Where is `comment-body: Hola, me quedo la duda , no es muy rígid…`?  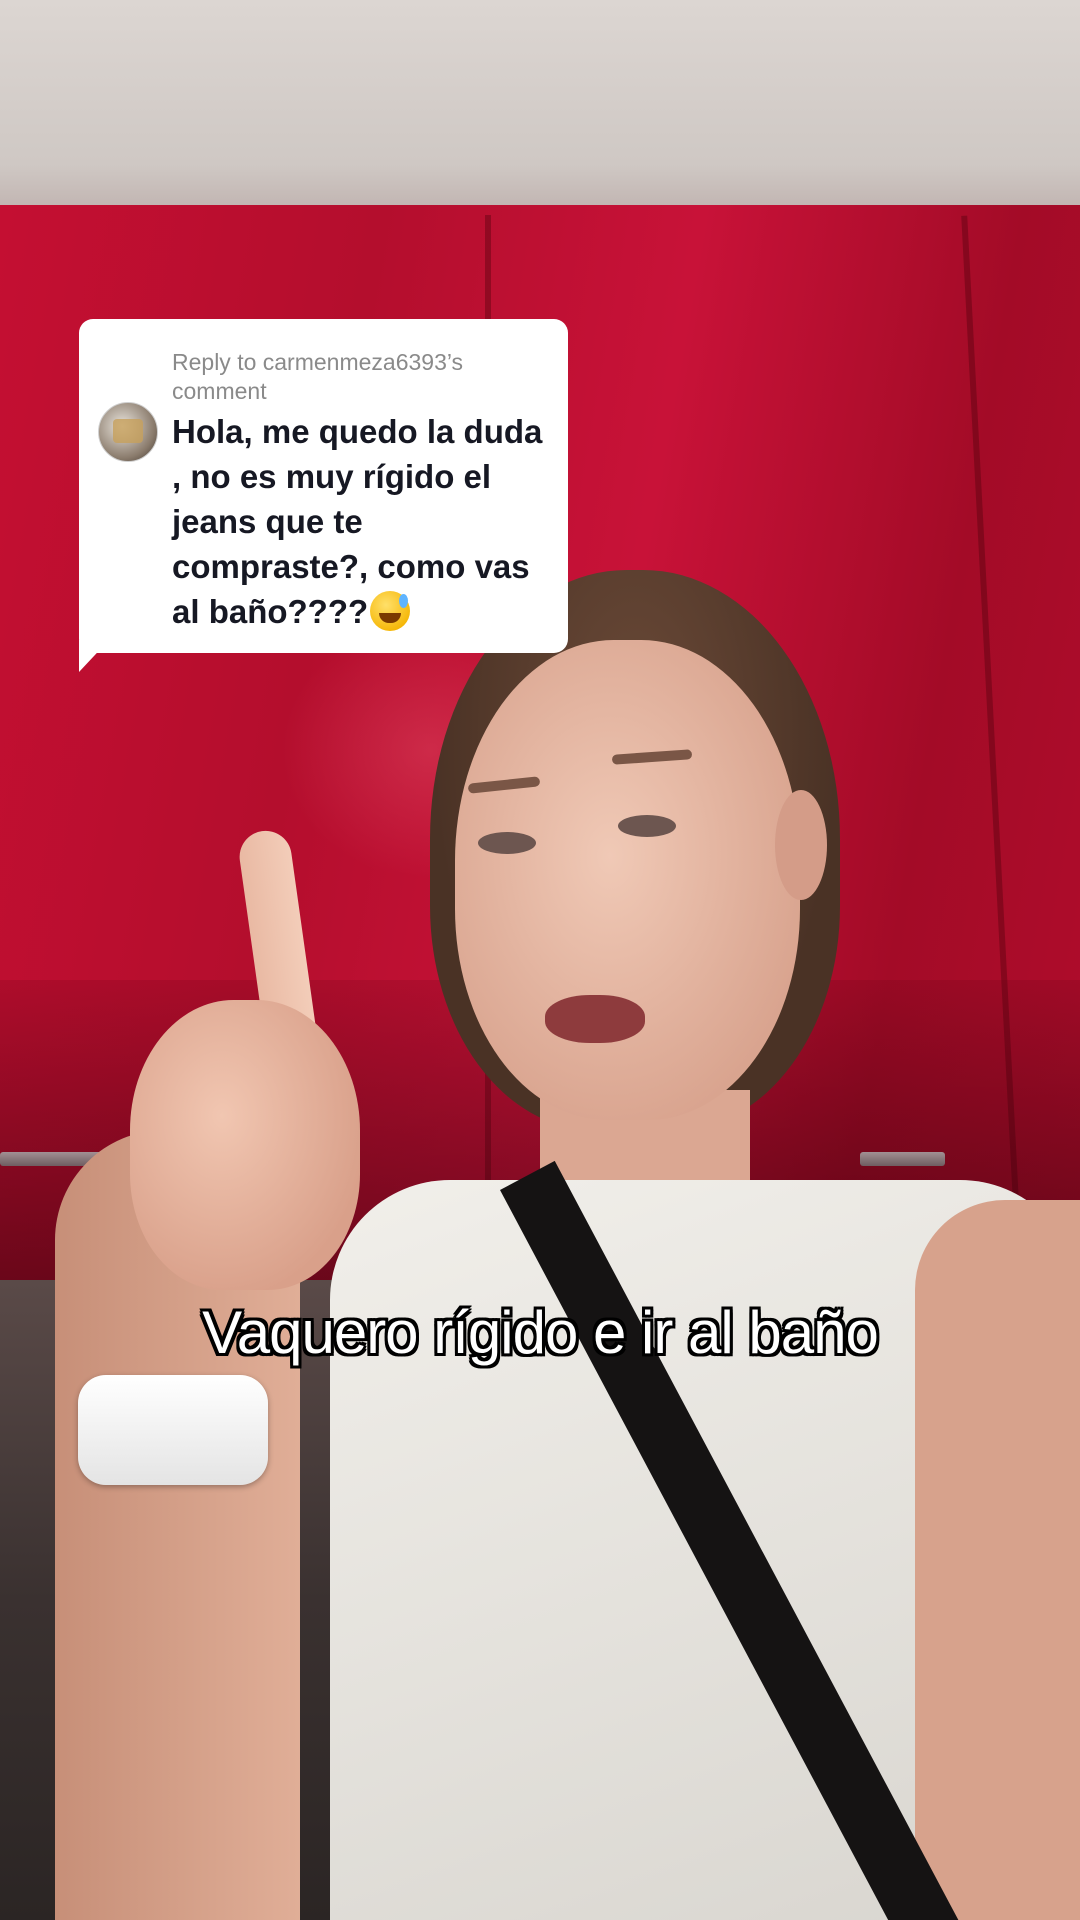
comment-body: Hola, me quedo la duda , no es muy rígid… is located at coordinates (357, 521).